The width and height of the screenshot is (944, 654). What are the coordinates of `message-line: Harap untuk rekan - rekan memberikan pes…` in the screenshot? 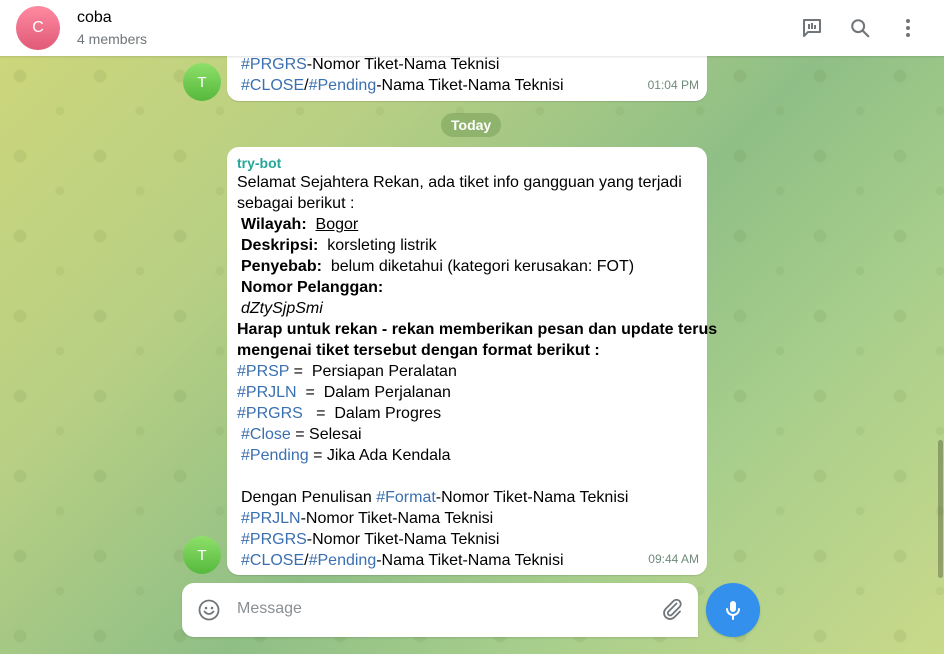 It's located at (477, 329).